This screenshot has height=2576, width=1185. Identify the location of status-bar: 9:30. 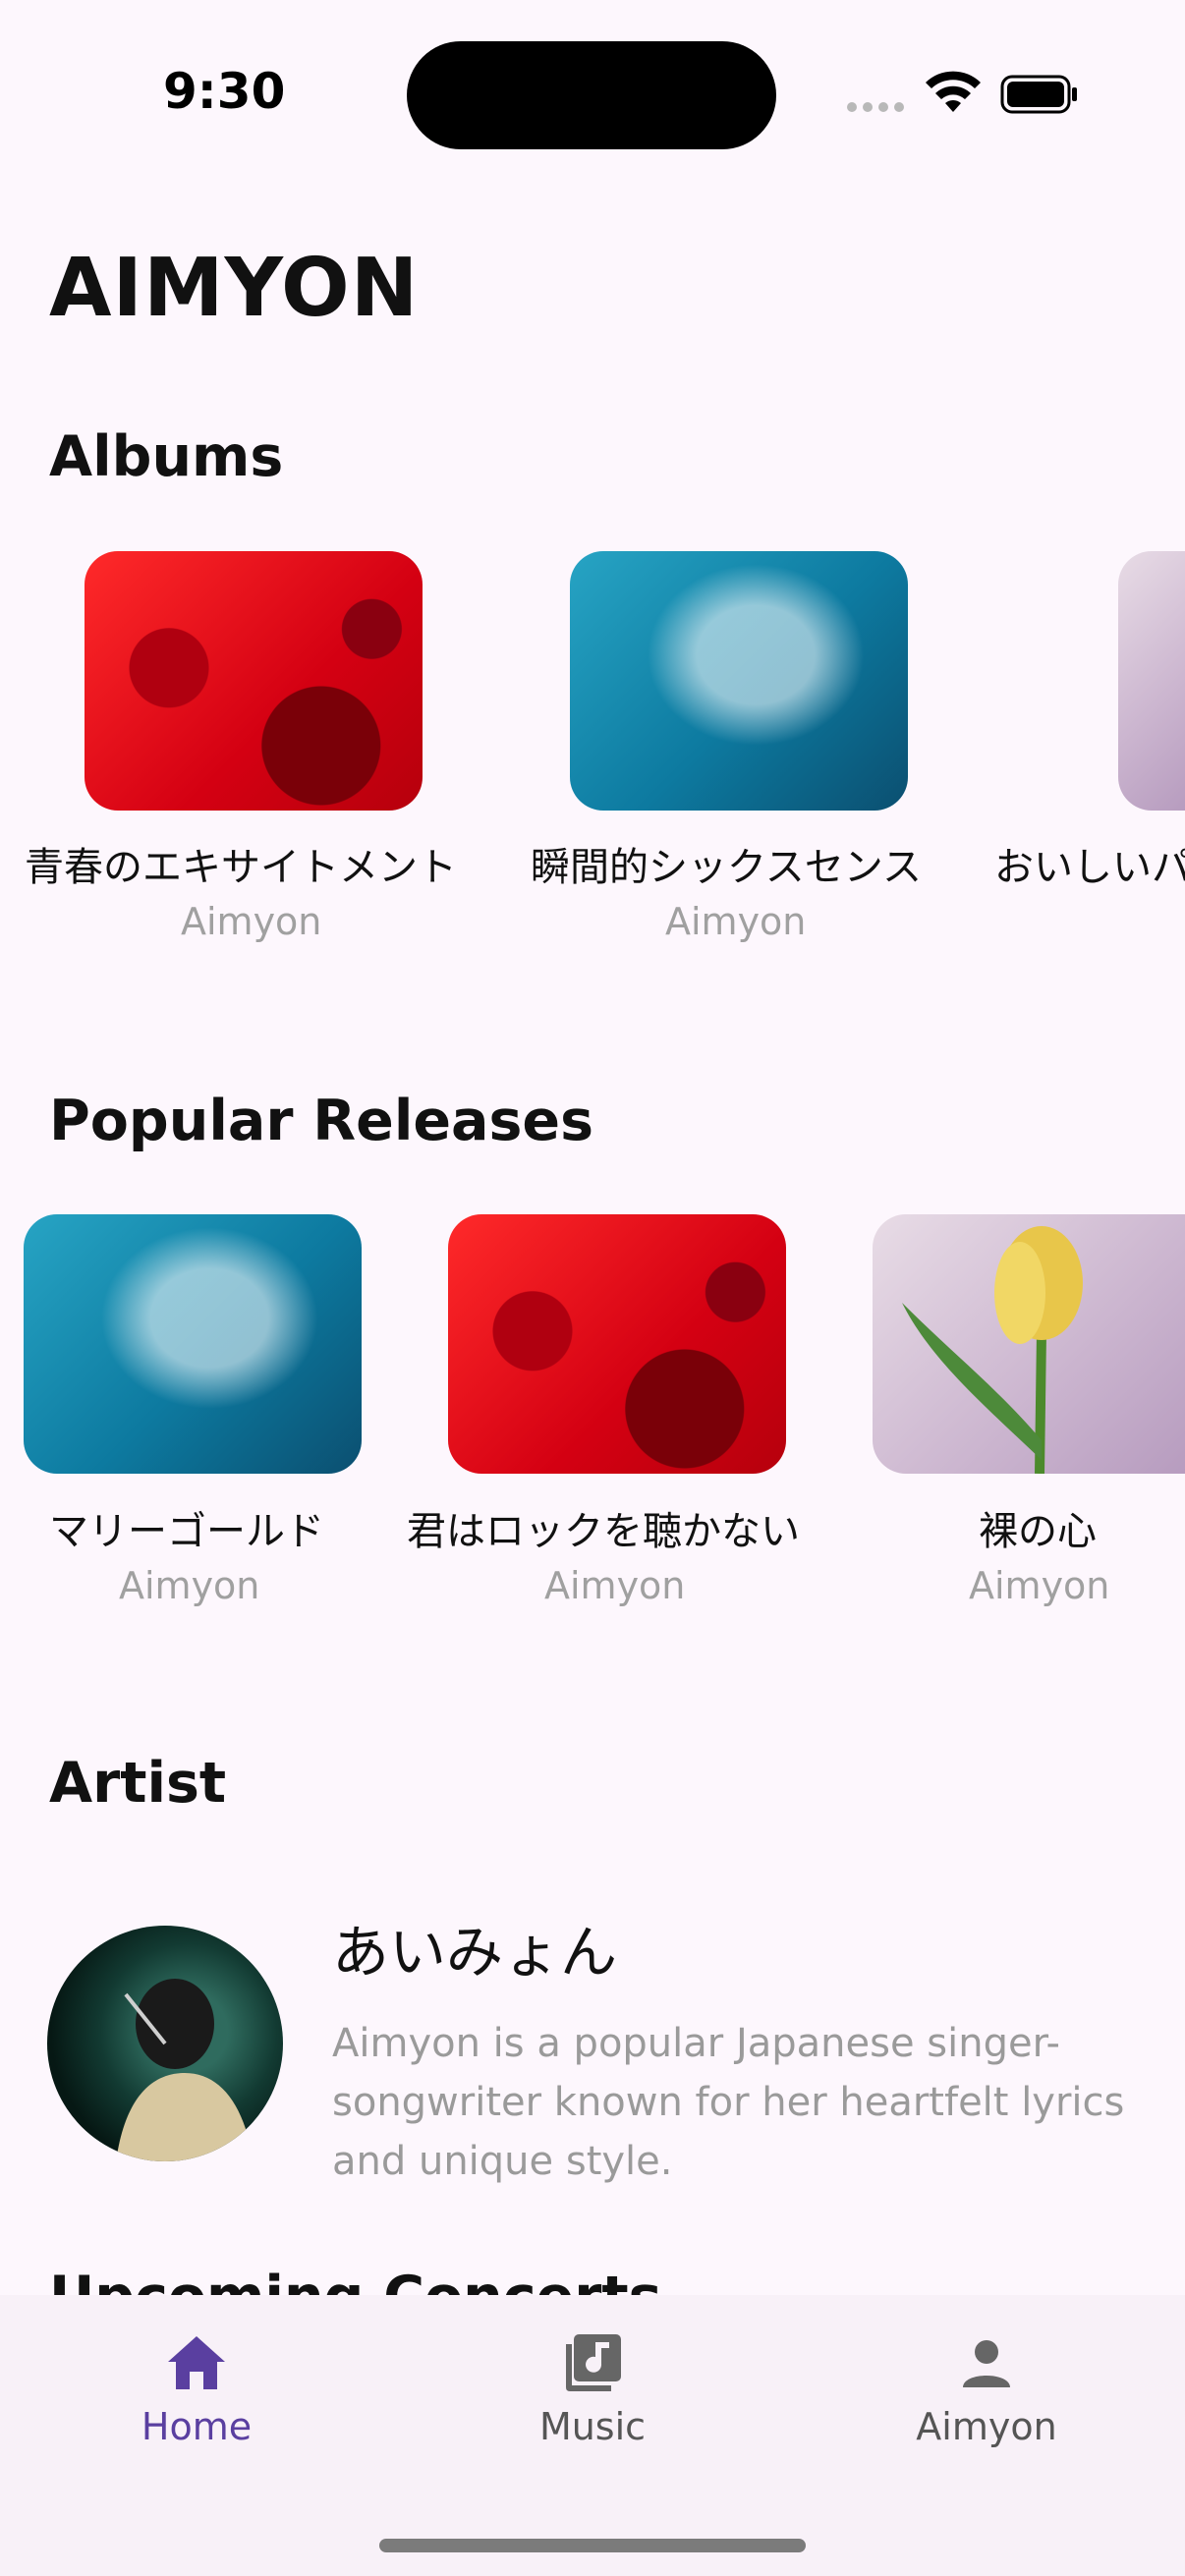
(592, 88).